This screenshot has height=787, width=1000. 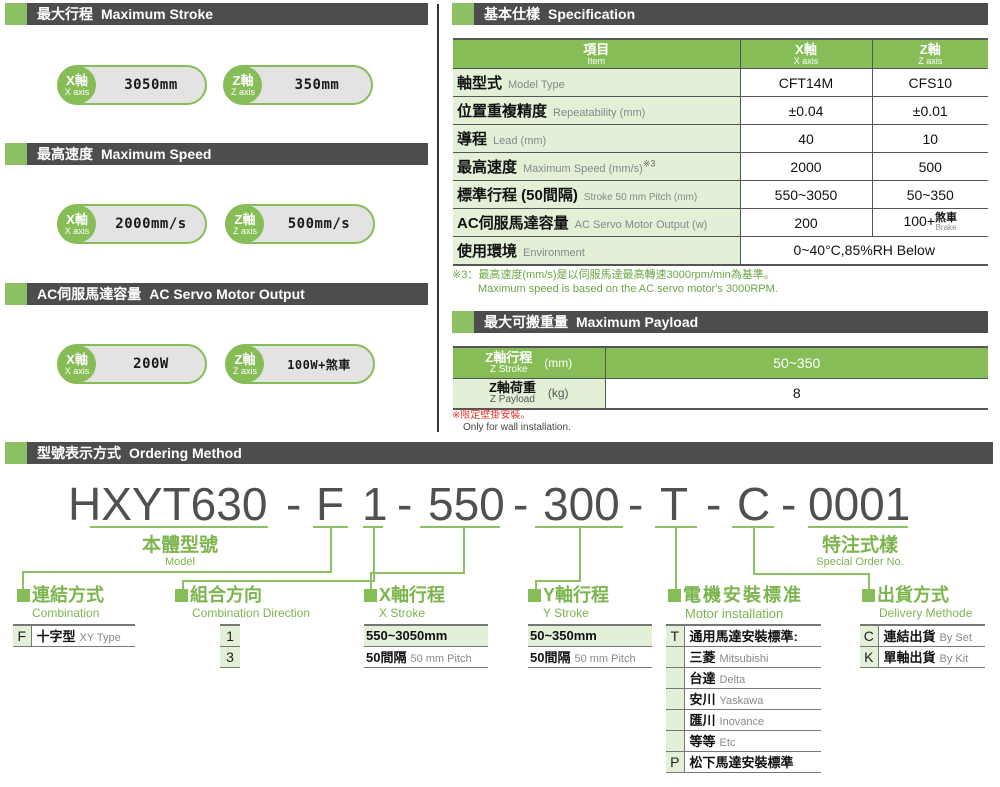 What do you see at coordinates (226, 595) in the screenshot?
I see `category-title-zh: 組合方向` at bounding box center [226, 595].